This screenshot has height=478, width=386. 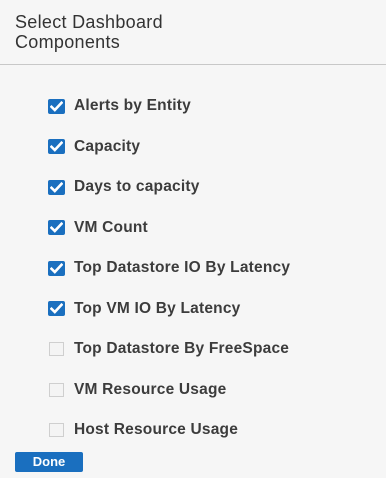 I want to click on component-label: VM Count, so click(x=111, y=227).